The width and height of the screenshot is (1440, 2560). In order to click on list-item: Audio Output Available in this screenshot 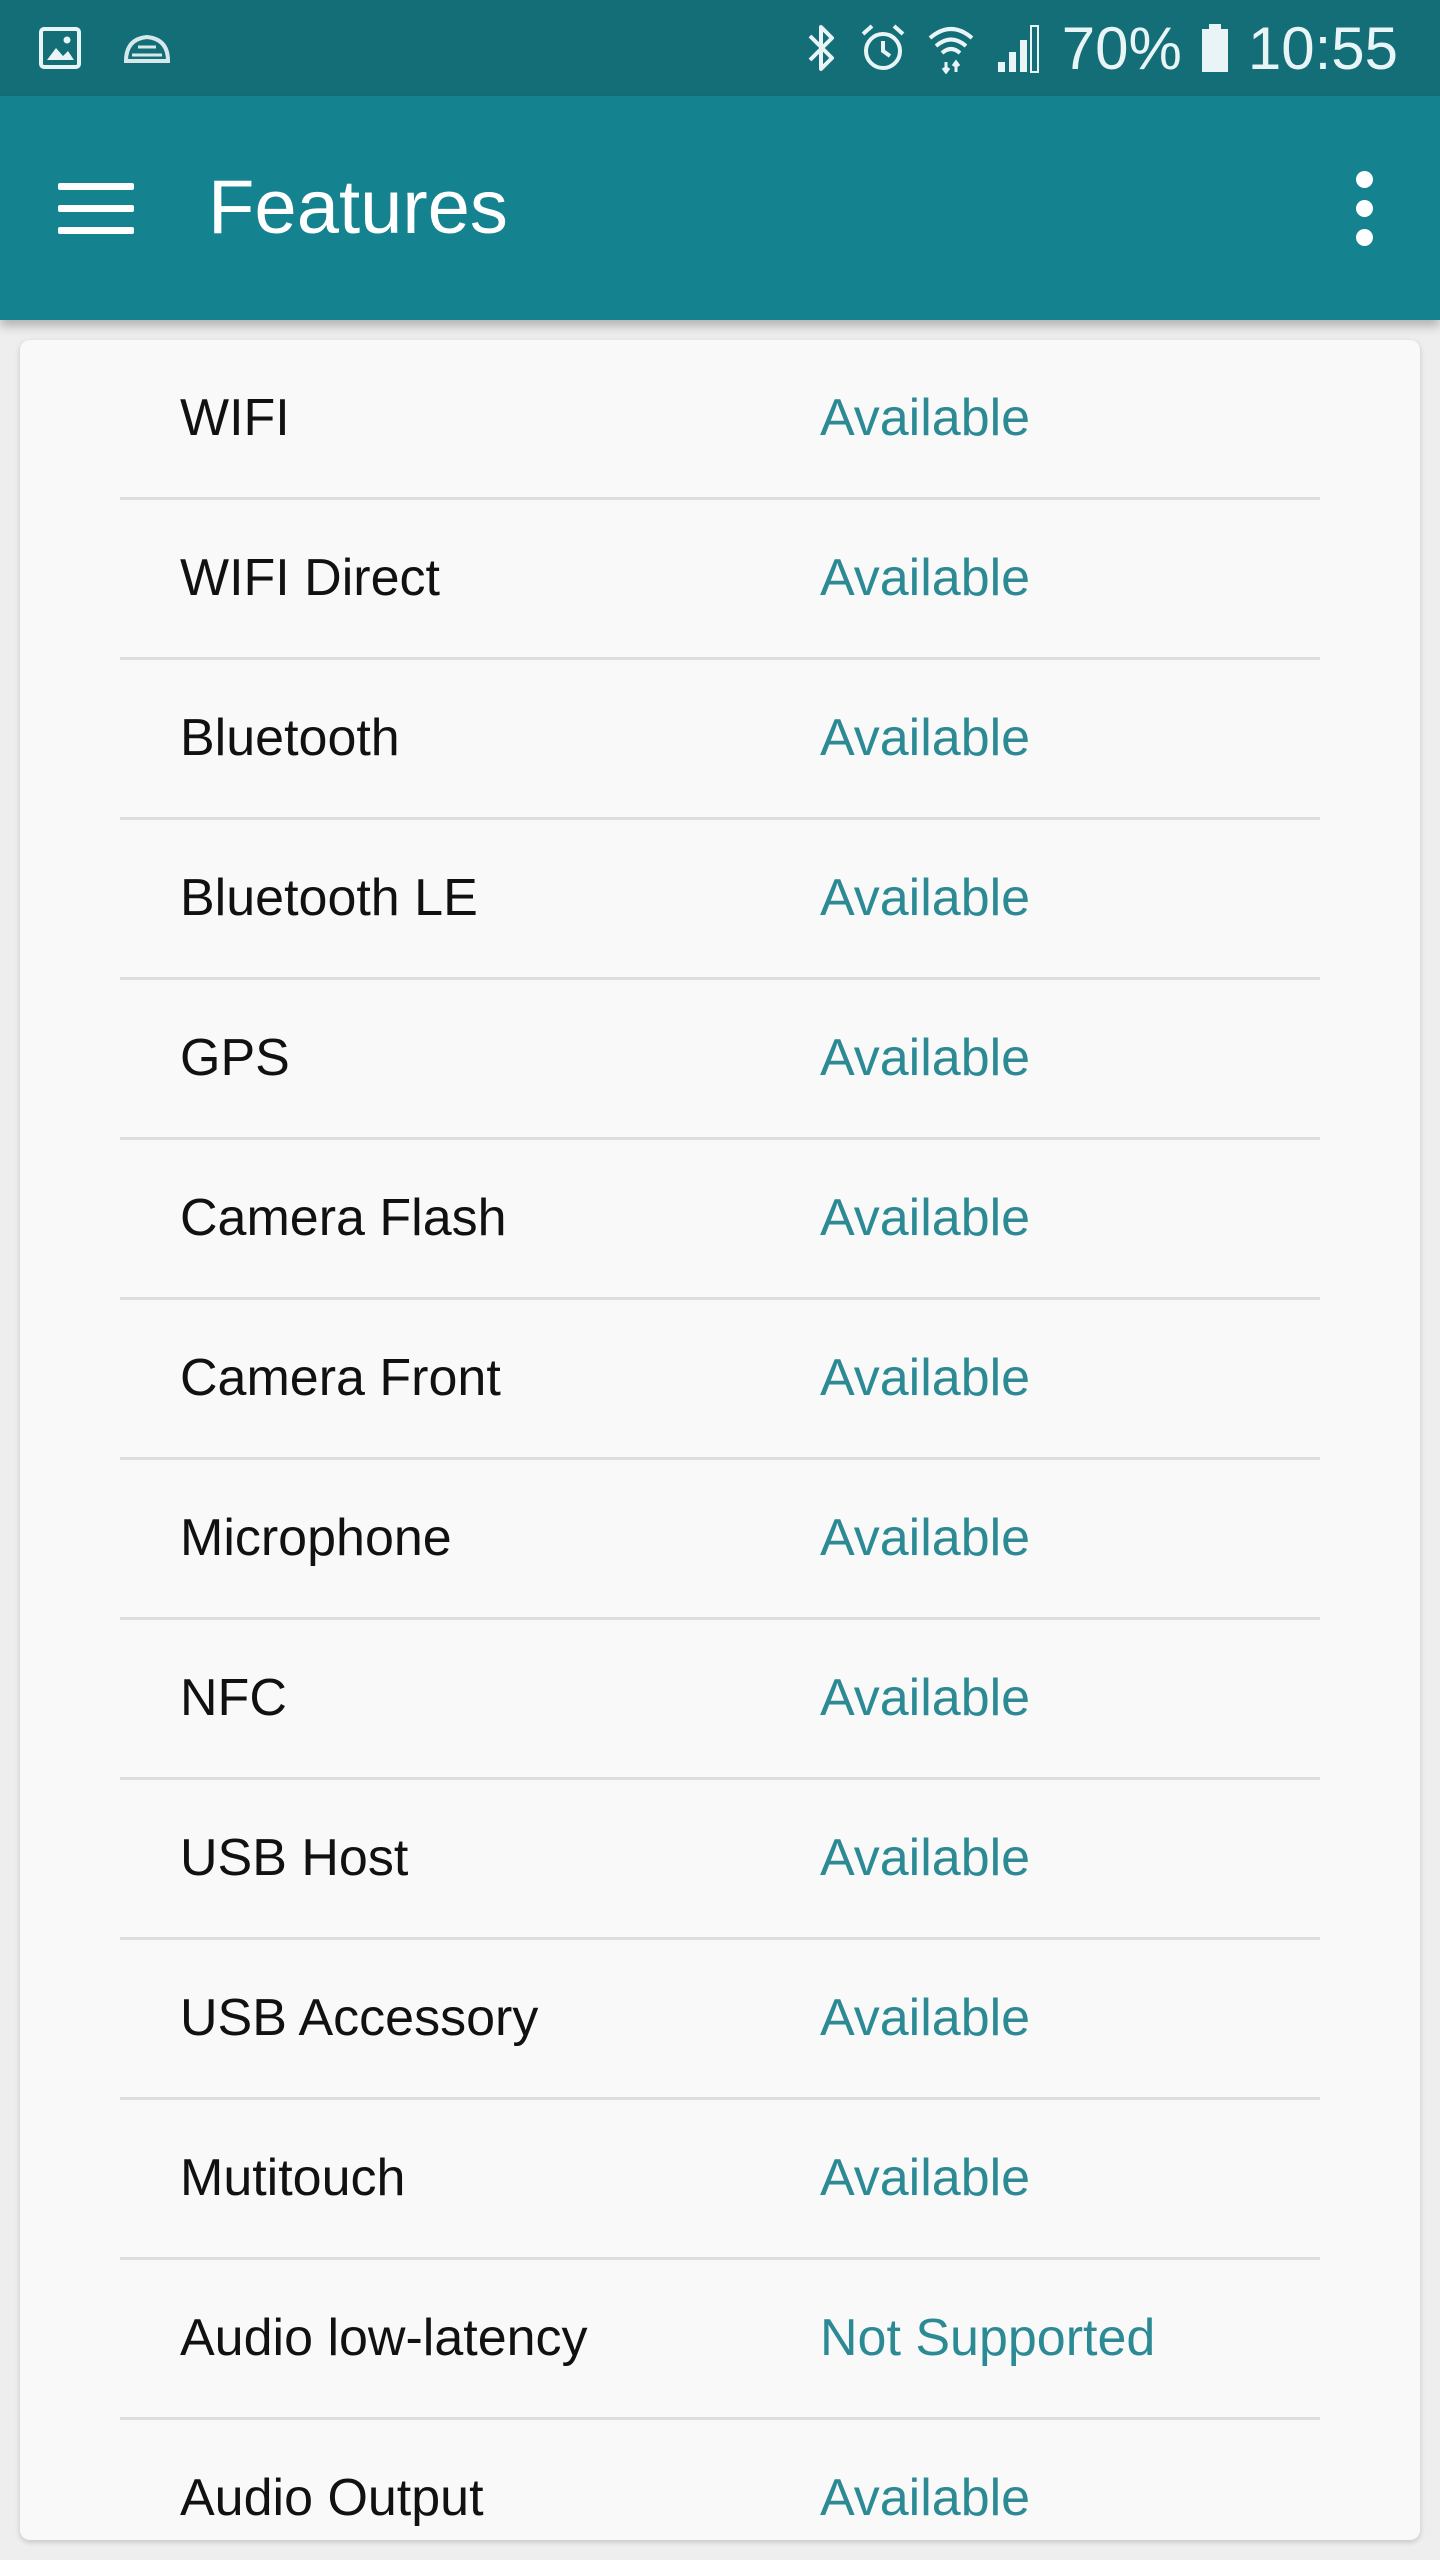, I will do `click(720, 2480)`.